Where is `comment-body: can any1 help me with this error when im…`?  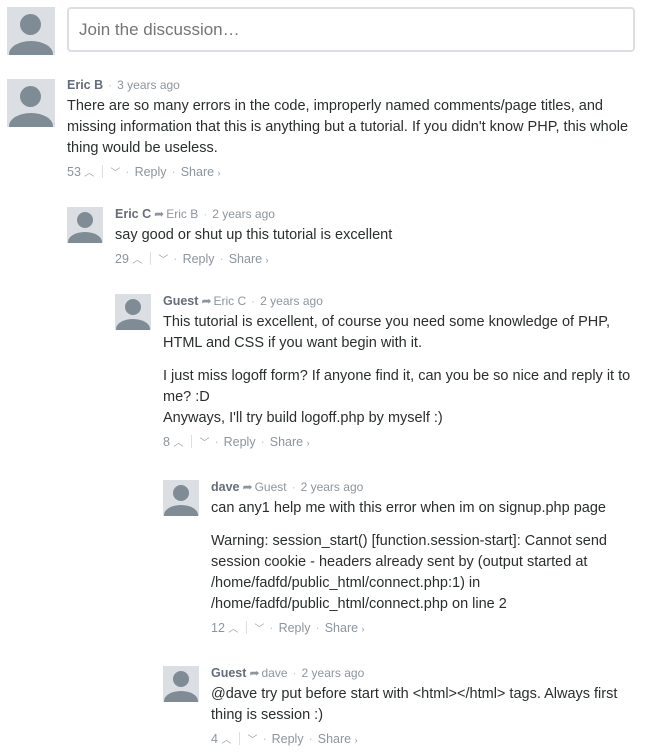
comment-body: can any1 help me with this error when im… is located at coordinates (426, 556).